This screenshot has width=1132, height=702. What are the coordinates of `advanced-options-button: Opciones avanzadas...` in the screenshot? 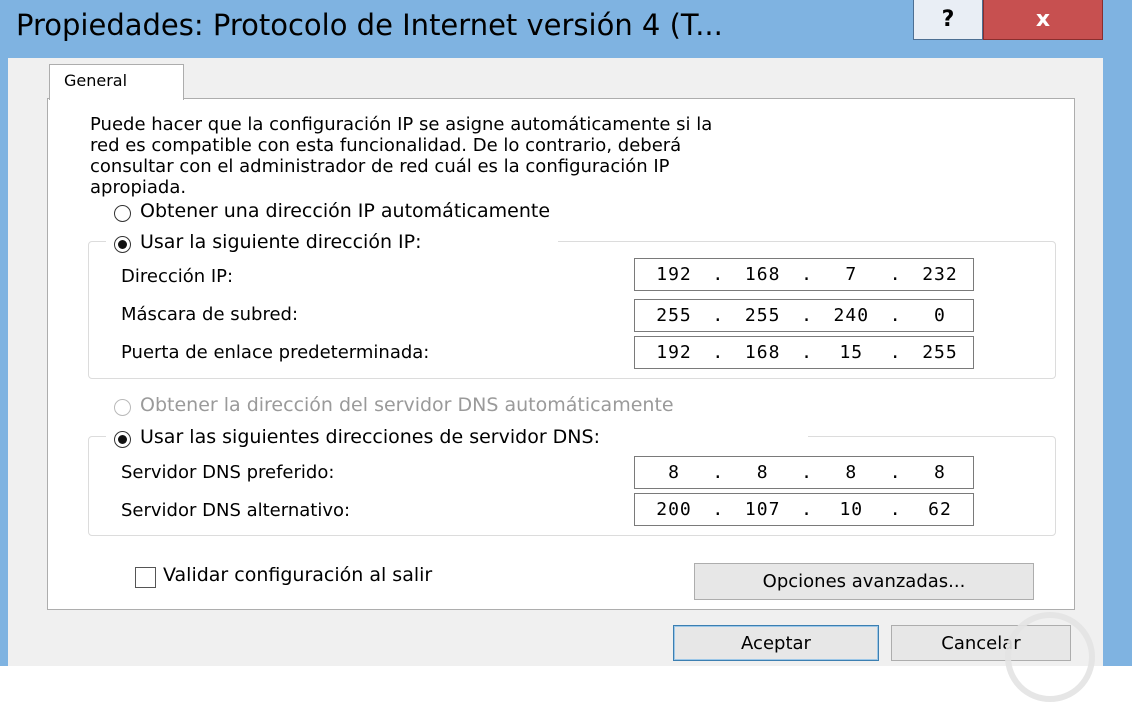 It's located at (864, 581).